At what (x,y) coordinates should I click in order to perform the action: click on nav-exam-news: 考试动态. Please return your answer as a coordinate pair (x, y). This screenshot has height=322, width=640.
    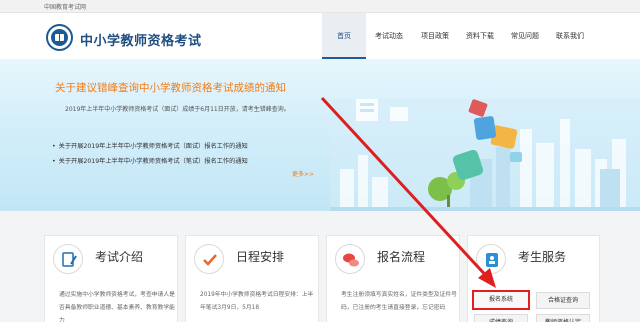
    Looking at the image, I should click on (389, 36).